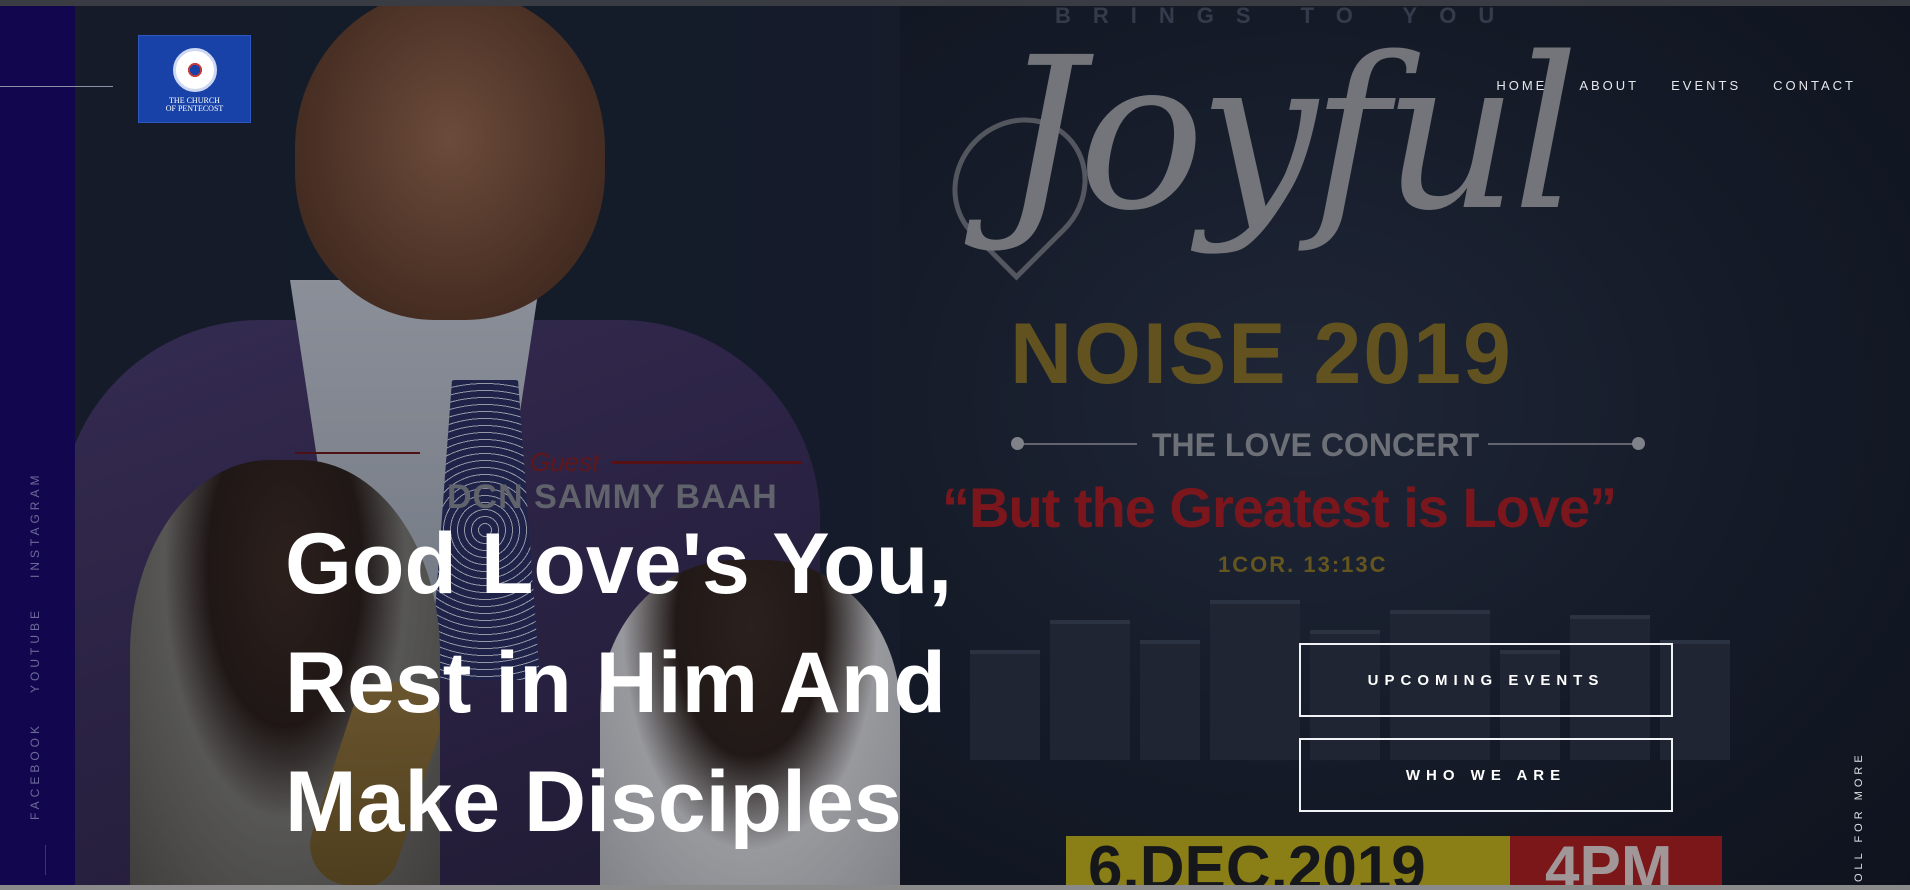 This screenshot has height=890, width=1910. Describe the element at coordinates (1859, 816) in the screenshot. I see `scroll-for-more-hint: OLL FOR MORE` at that location.